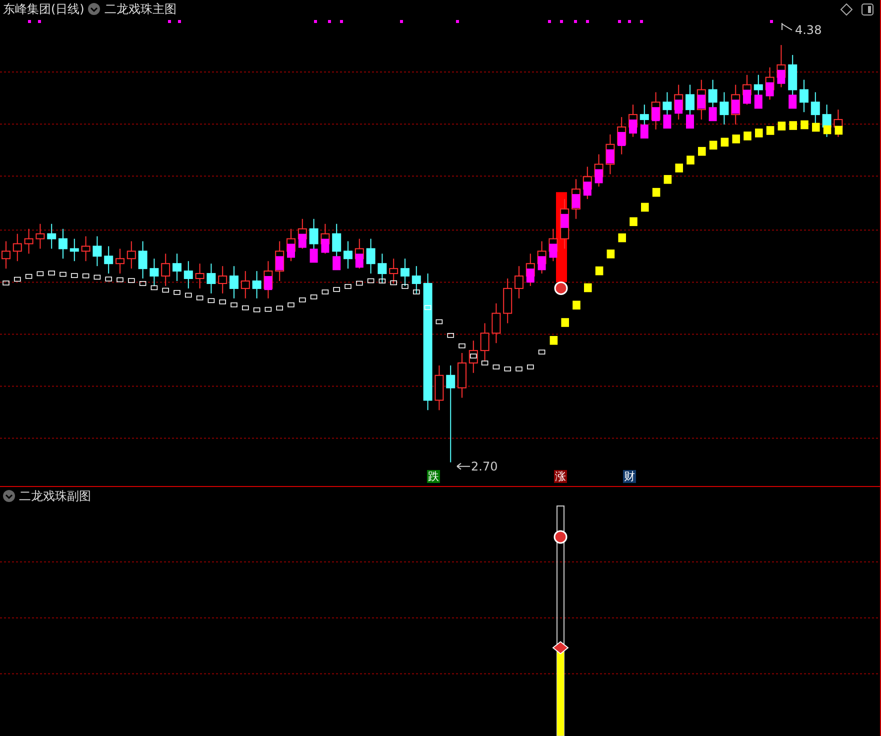 The image size is (881, 736). I want to click on indicator-title: 二龙戏珠副图, so click(55, 496).